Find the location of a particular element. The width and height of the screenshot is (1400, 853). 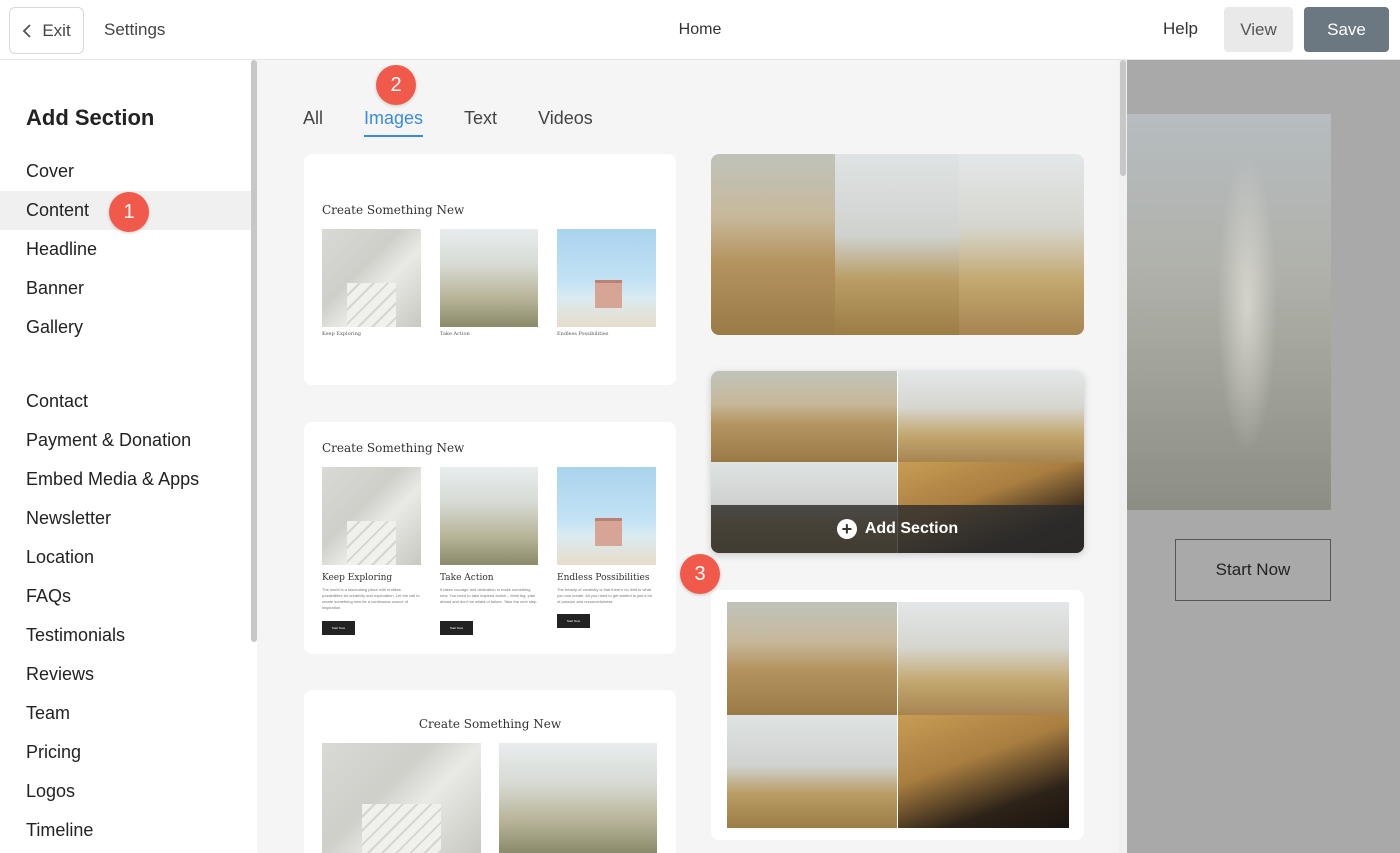

exit-label: Exit is located at coordinates (56, 30).